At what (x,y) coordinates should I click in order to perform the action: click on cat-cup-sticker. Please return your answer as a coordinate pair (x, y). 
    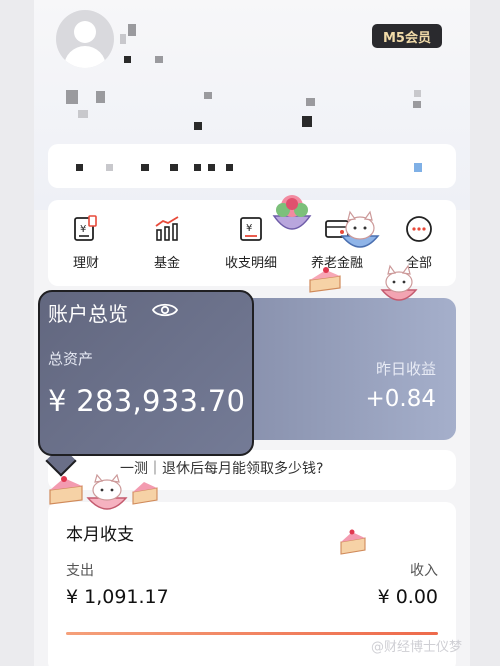
    Looking at the image, I should click on (360, 229).